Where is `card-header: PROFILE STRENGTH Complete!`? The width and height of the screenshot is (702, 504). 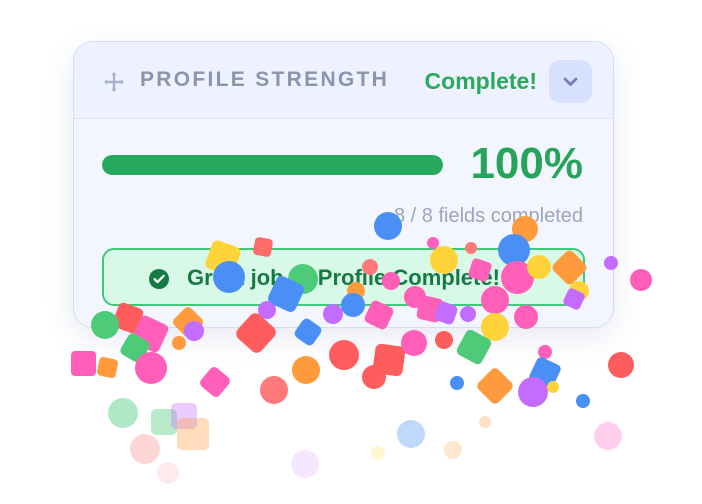 card-header: PROFILE STRENGTH Complete! is located at coordinates (343, 80).